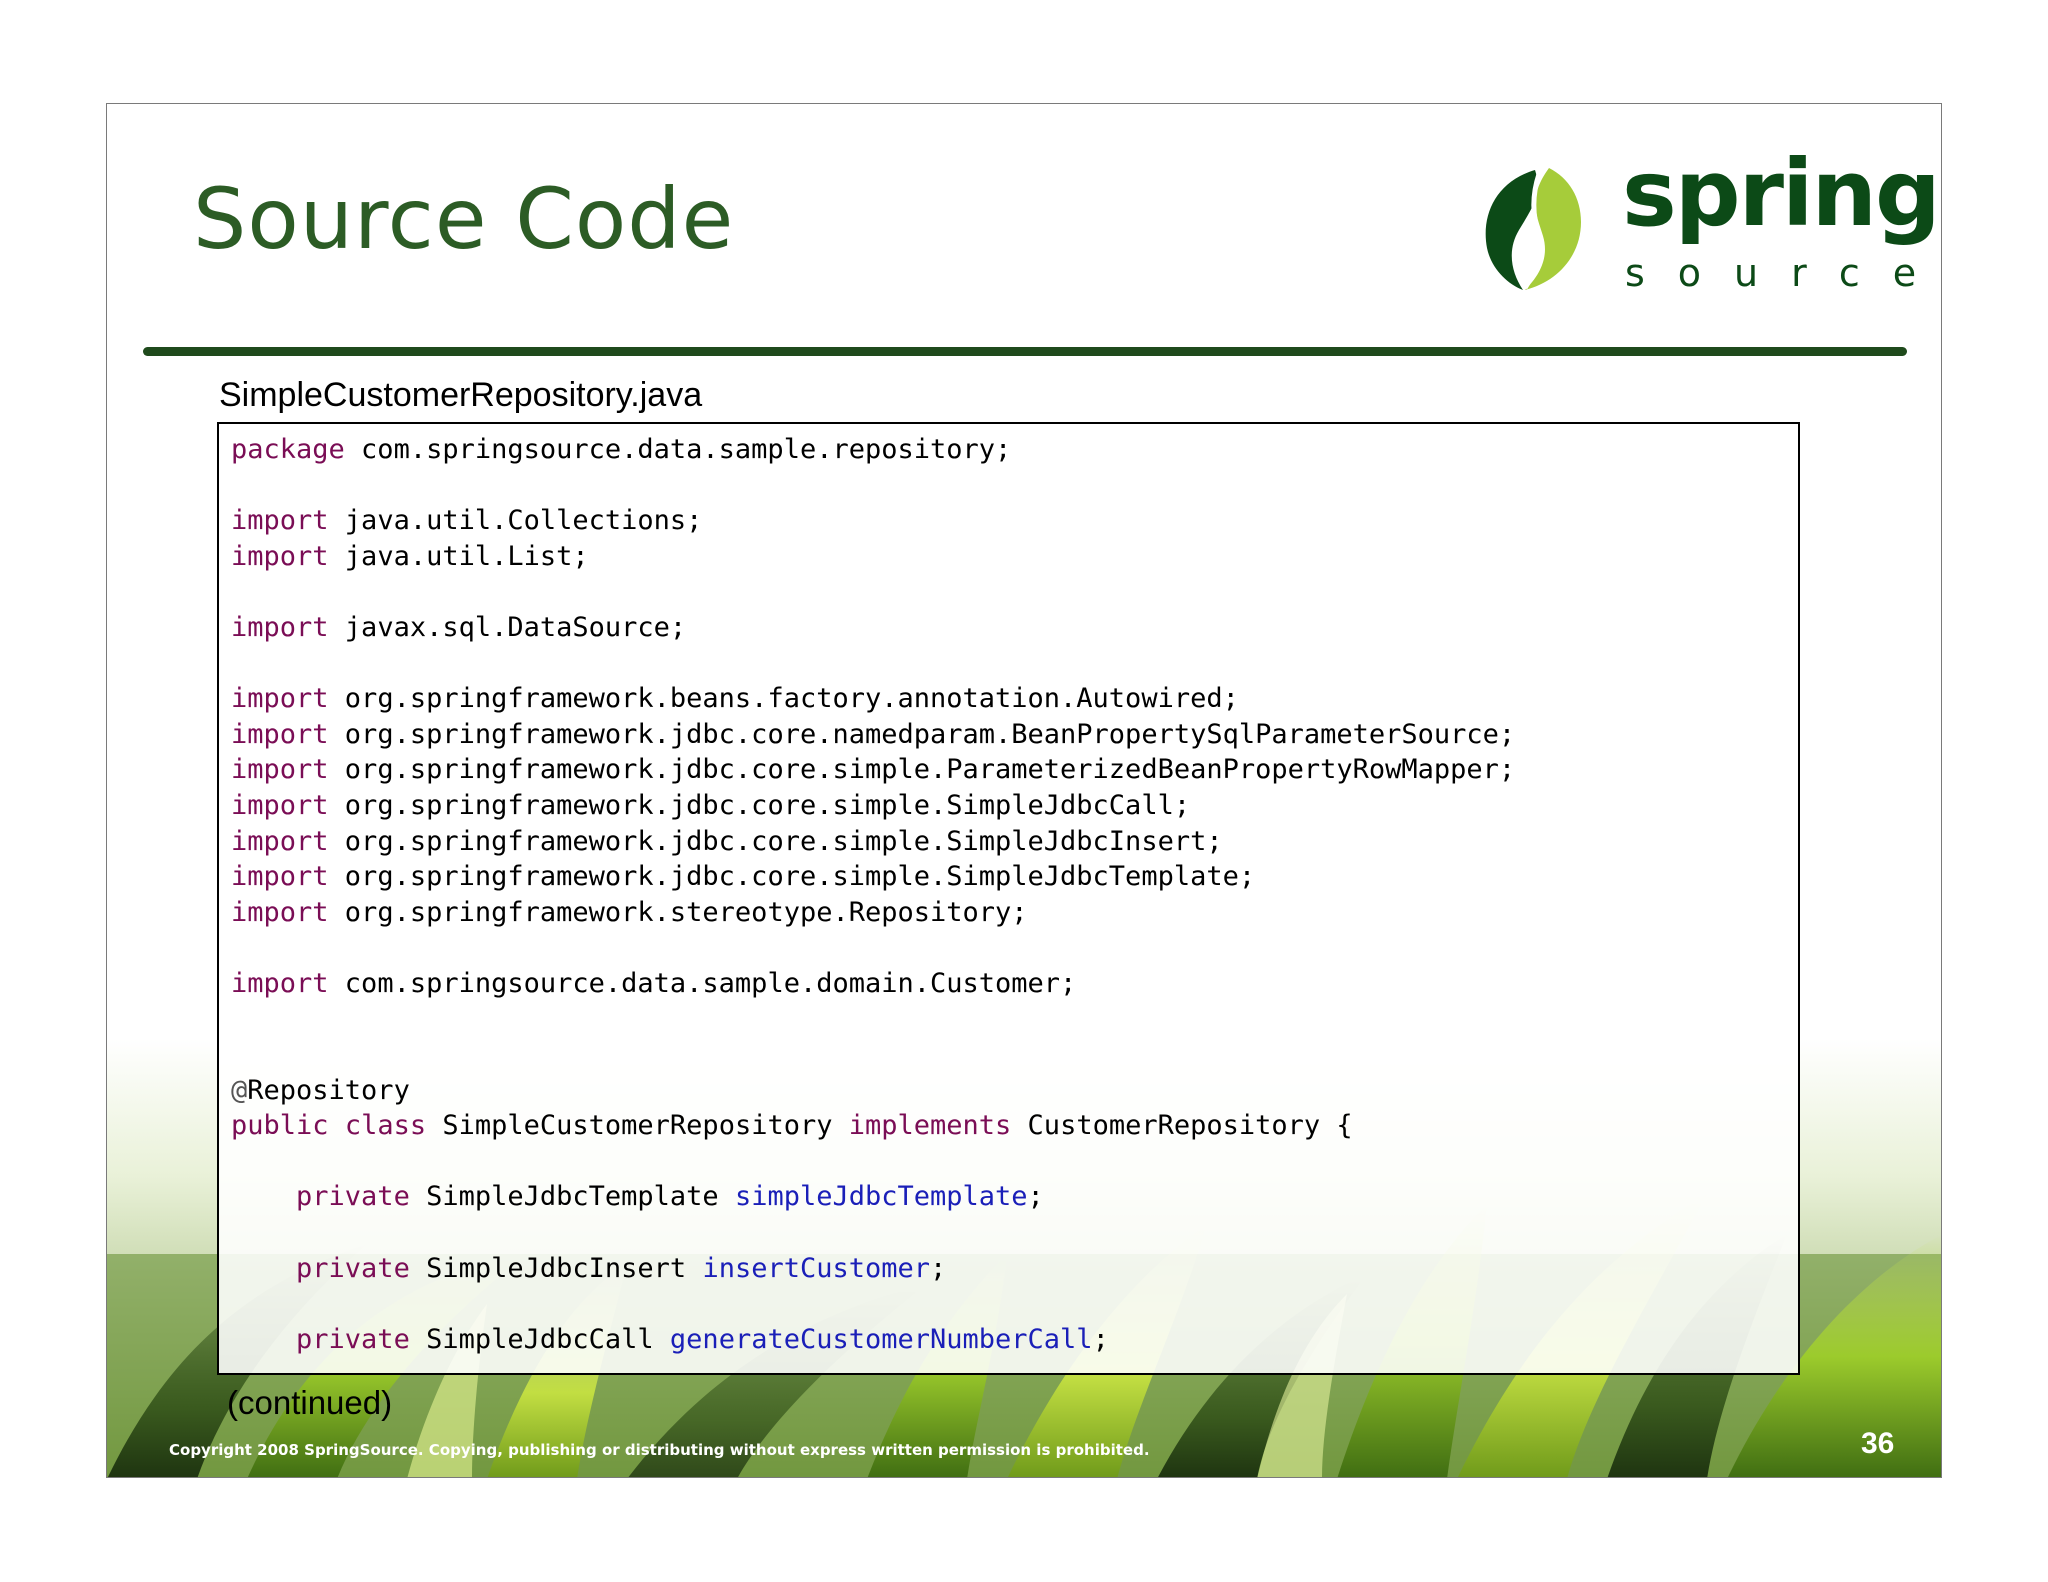 The image size is (2048, 1582). What do you see at coordinates (556, 1268) in the screenshot?
I see `code-token: SimpleJdbcInsert` at bounding box center [556, 1268].